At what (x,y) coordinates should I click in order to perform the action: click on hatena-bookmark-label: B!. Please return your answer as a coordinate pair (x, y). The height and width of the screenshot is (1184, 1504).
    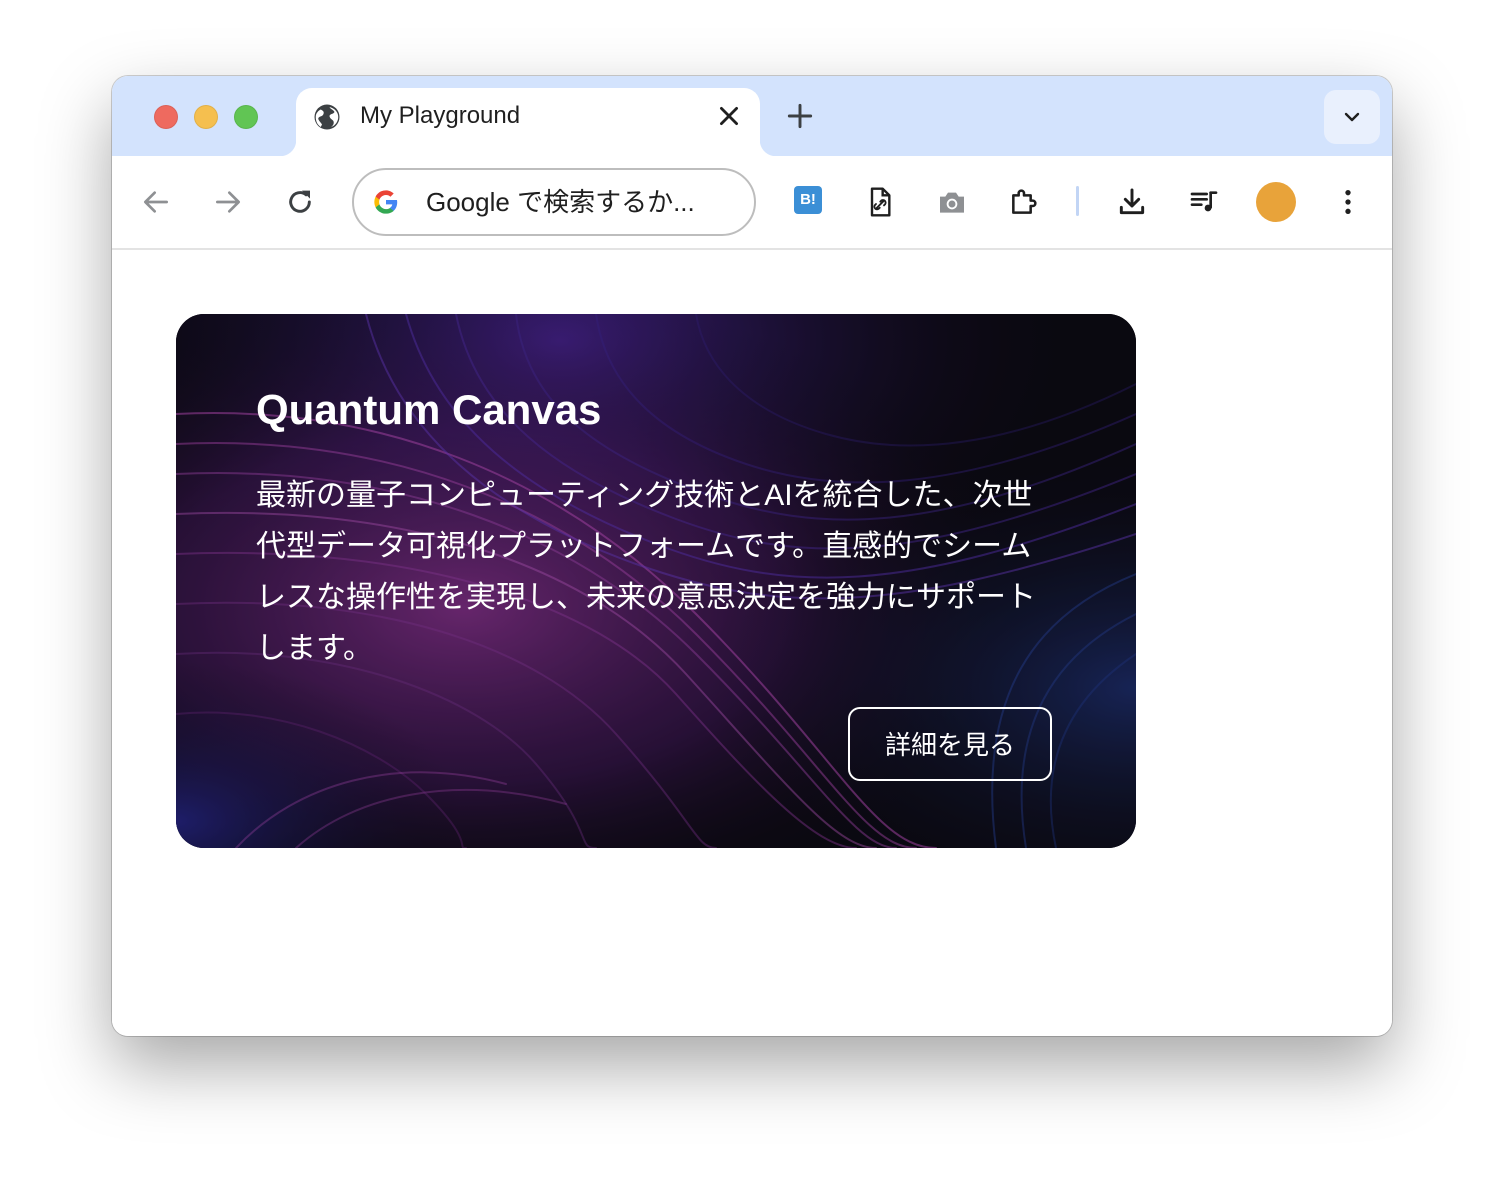
    Looking at the image, I should click on (808, 199).